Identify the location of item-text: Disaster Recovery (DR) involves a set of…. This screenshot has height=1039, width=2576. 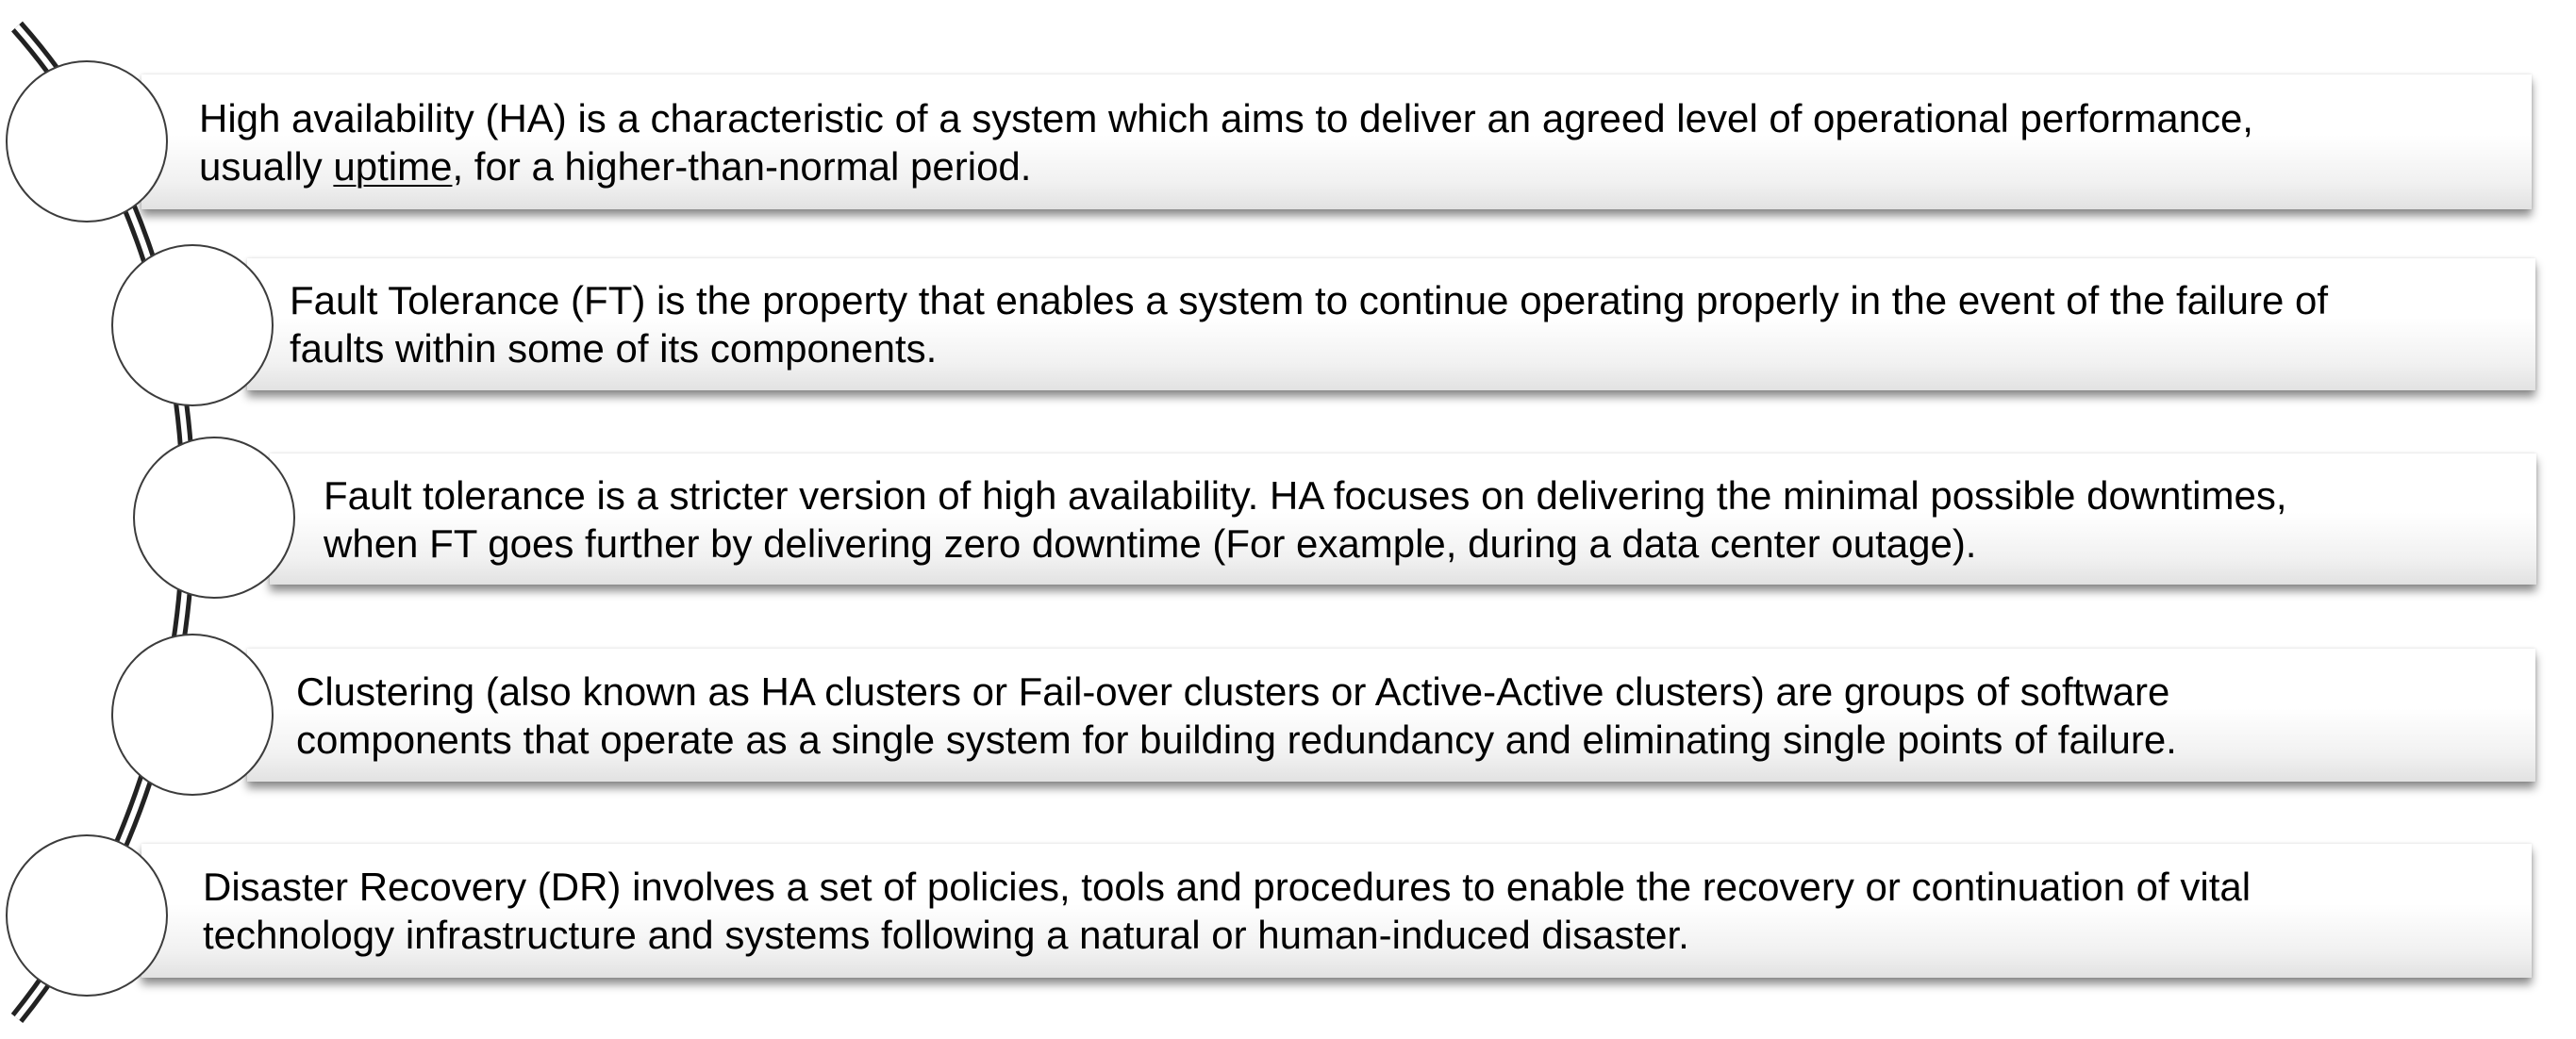
(1227, 911).